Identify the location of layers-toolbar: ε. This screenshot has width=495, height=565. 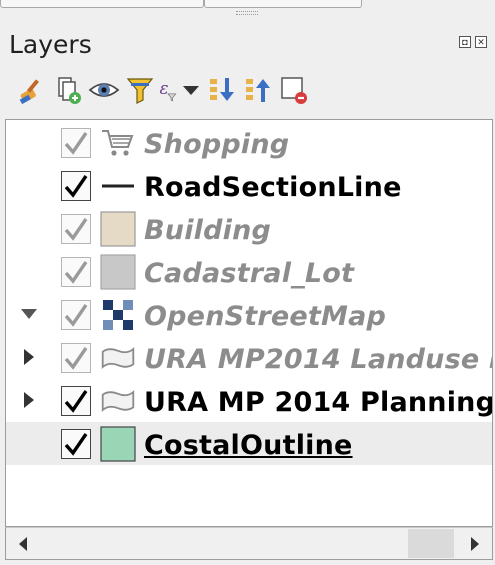
(163, 90).